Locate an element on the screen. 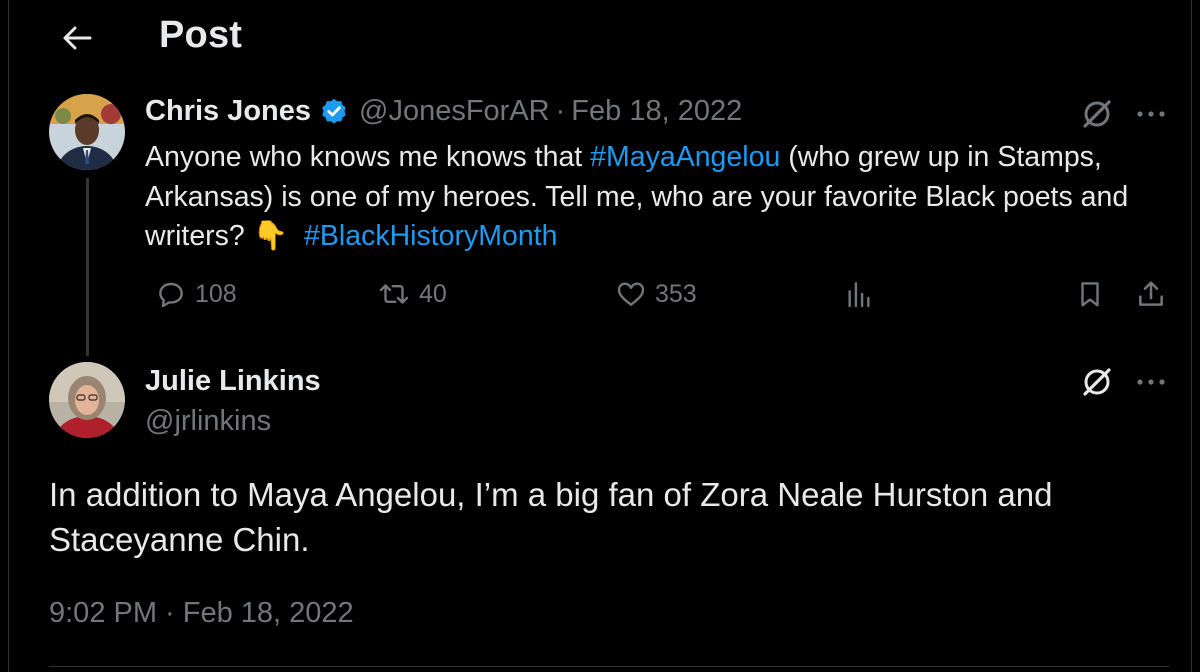 The height and width of the screenshot is (672, 1200). author-name: Chris Jones is located at coordinates (228, 111).